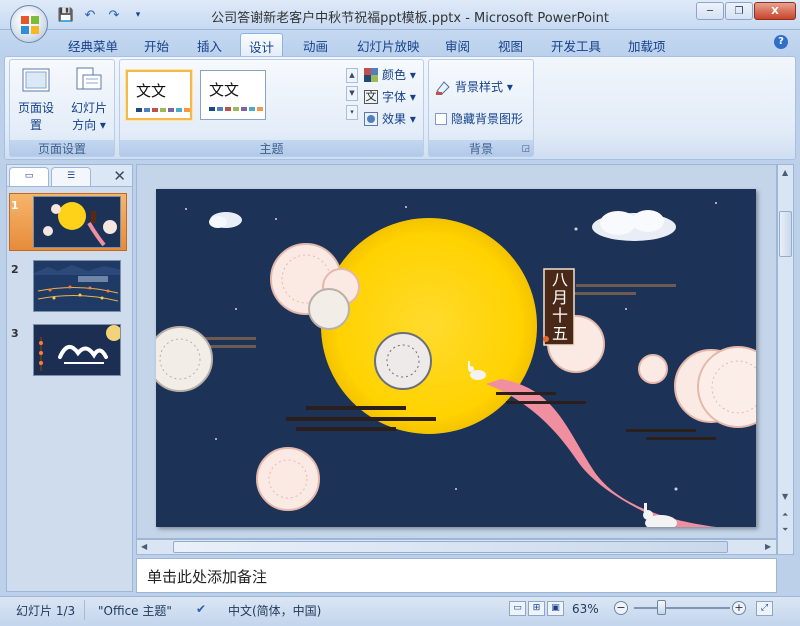 The image size is (800, 626). What do you see at coordinates (371, 118) in the screenshot?
I see `effects-icon` at bounding box center [371, 118].